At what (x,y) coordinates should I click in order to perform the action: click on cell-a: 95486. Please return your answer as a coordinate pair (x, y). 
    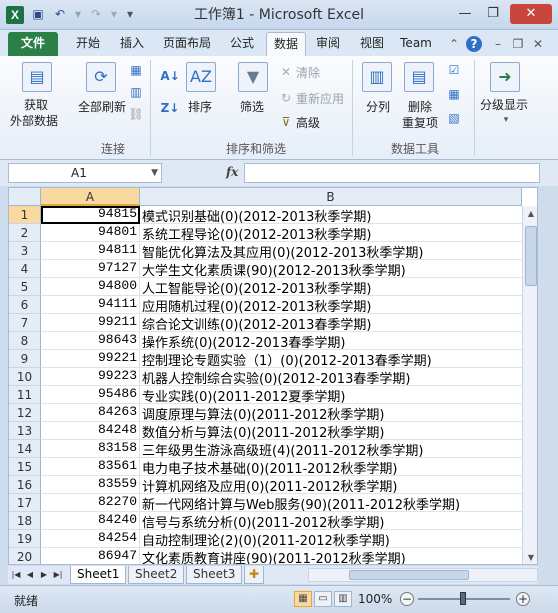
    Looking at the image, I should click on (90, 395).